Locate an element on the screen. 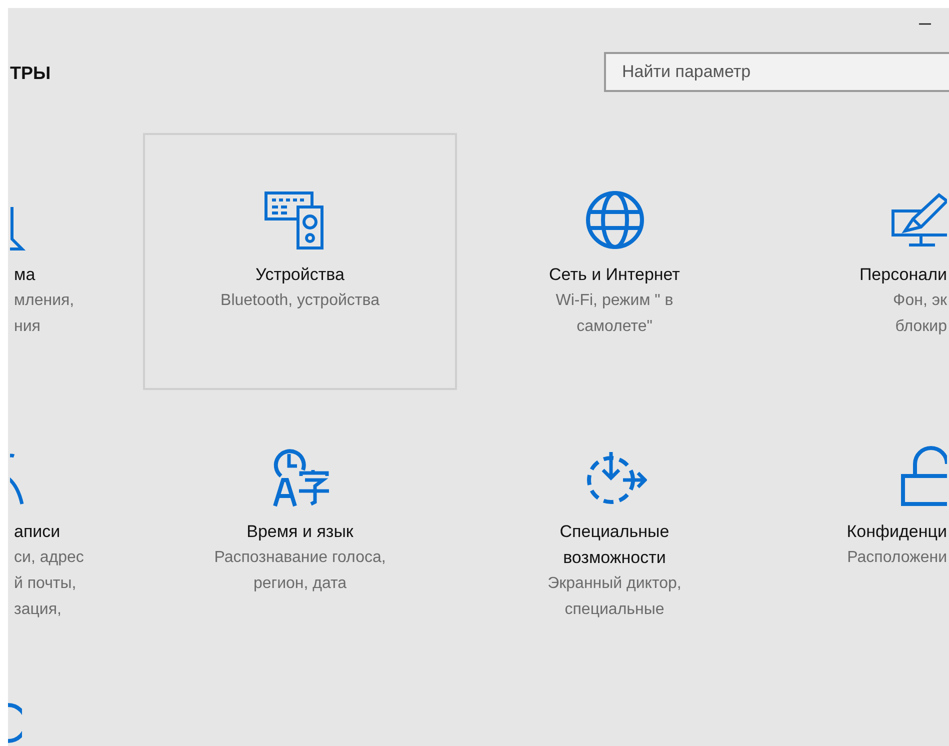  tile-description: блокир is located at coordinates (920, 327).